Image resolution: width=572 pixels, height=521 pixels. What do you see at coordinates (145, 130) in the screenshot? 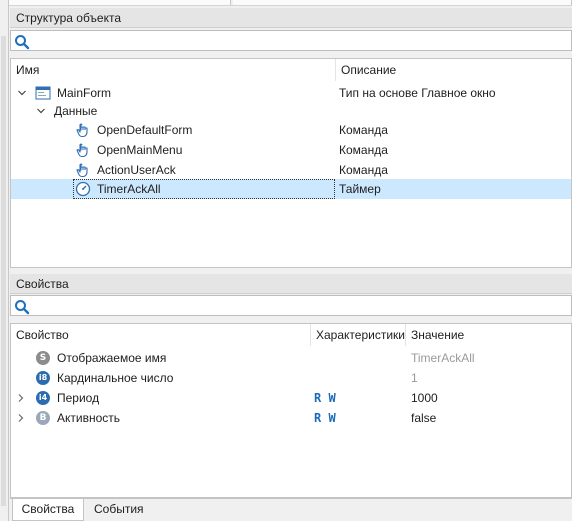
I see `tree-item-label: OpenDefaultForm` at bounding box center [145, 130].